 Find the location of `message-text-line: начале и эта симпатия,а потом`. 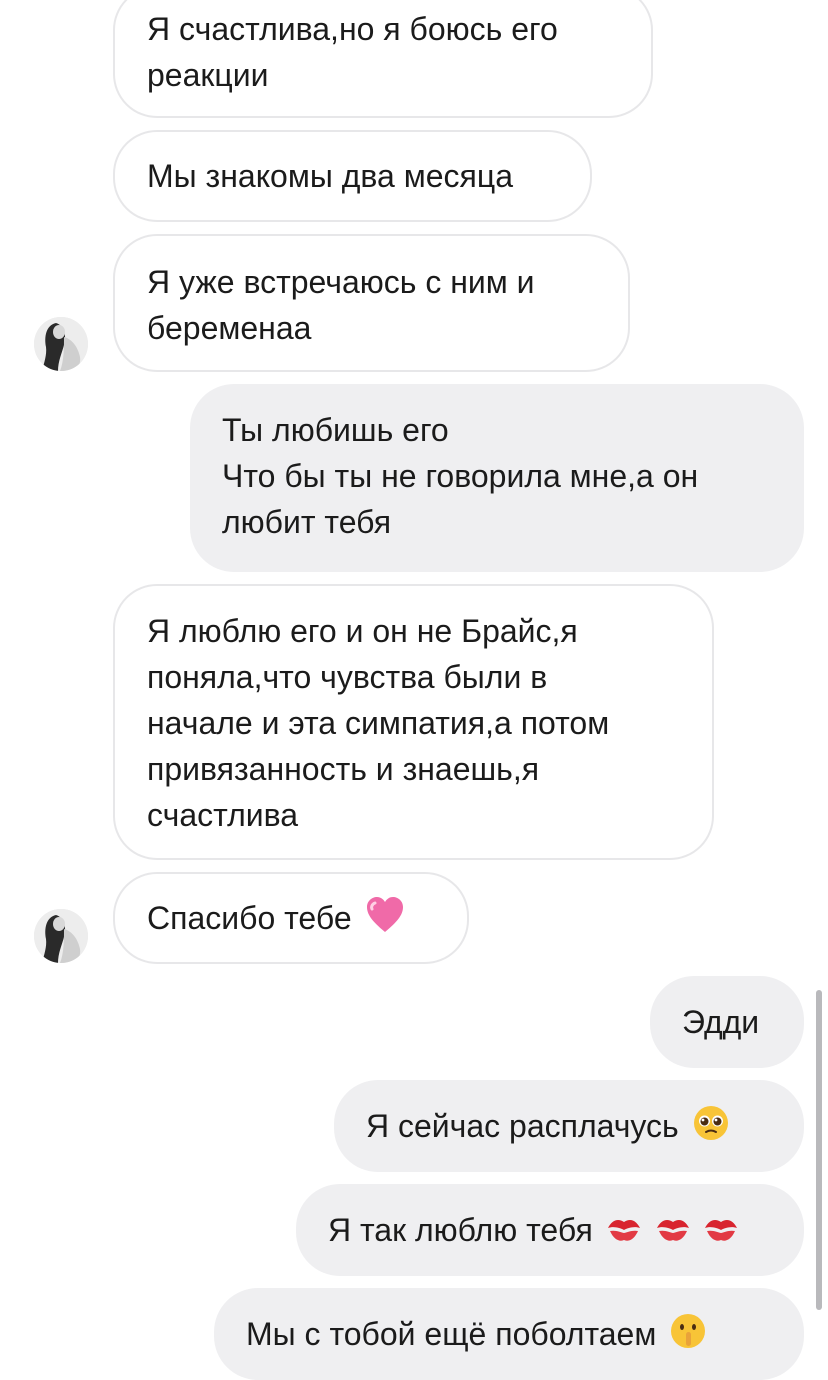

message-text-line: начале и эта симпатия,а потом is located at coordinates (378, 723).